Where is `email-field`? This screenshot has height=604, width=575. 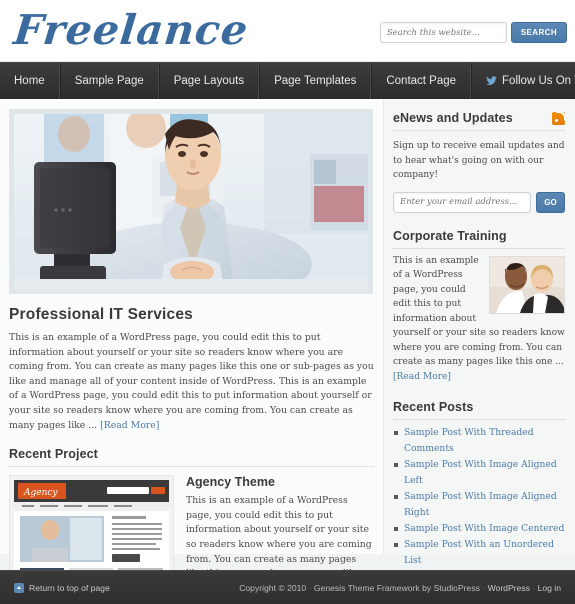
email-field is located at coordinates (462, 202).